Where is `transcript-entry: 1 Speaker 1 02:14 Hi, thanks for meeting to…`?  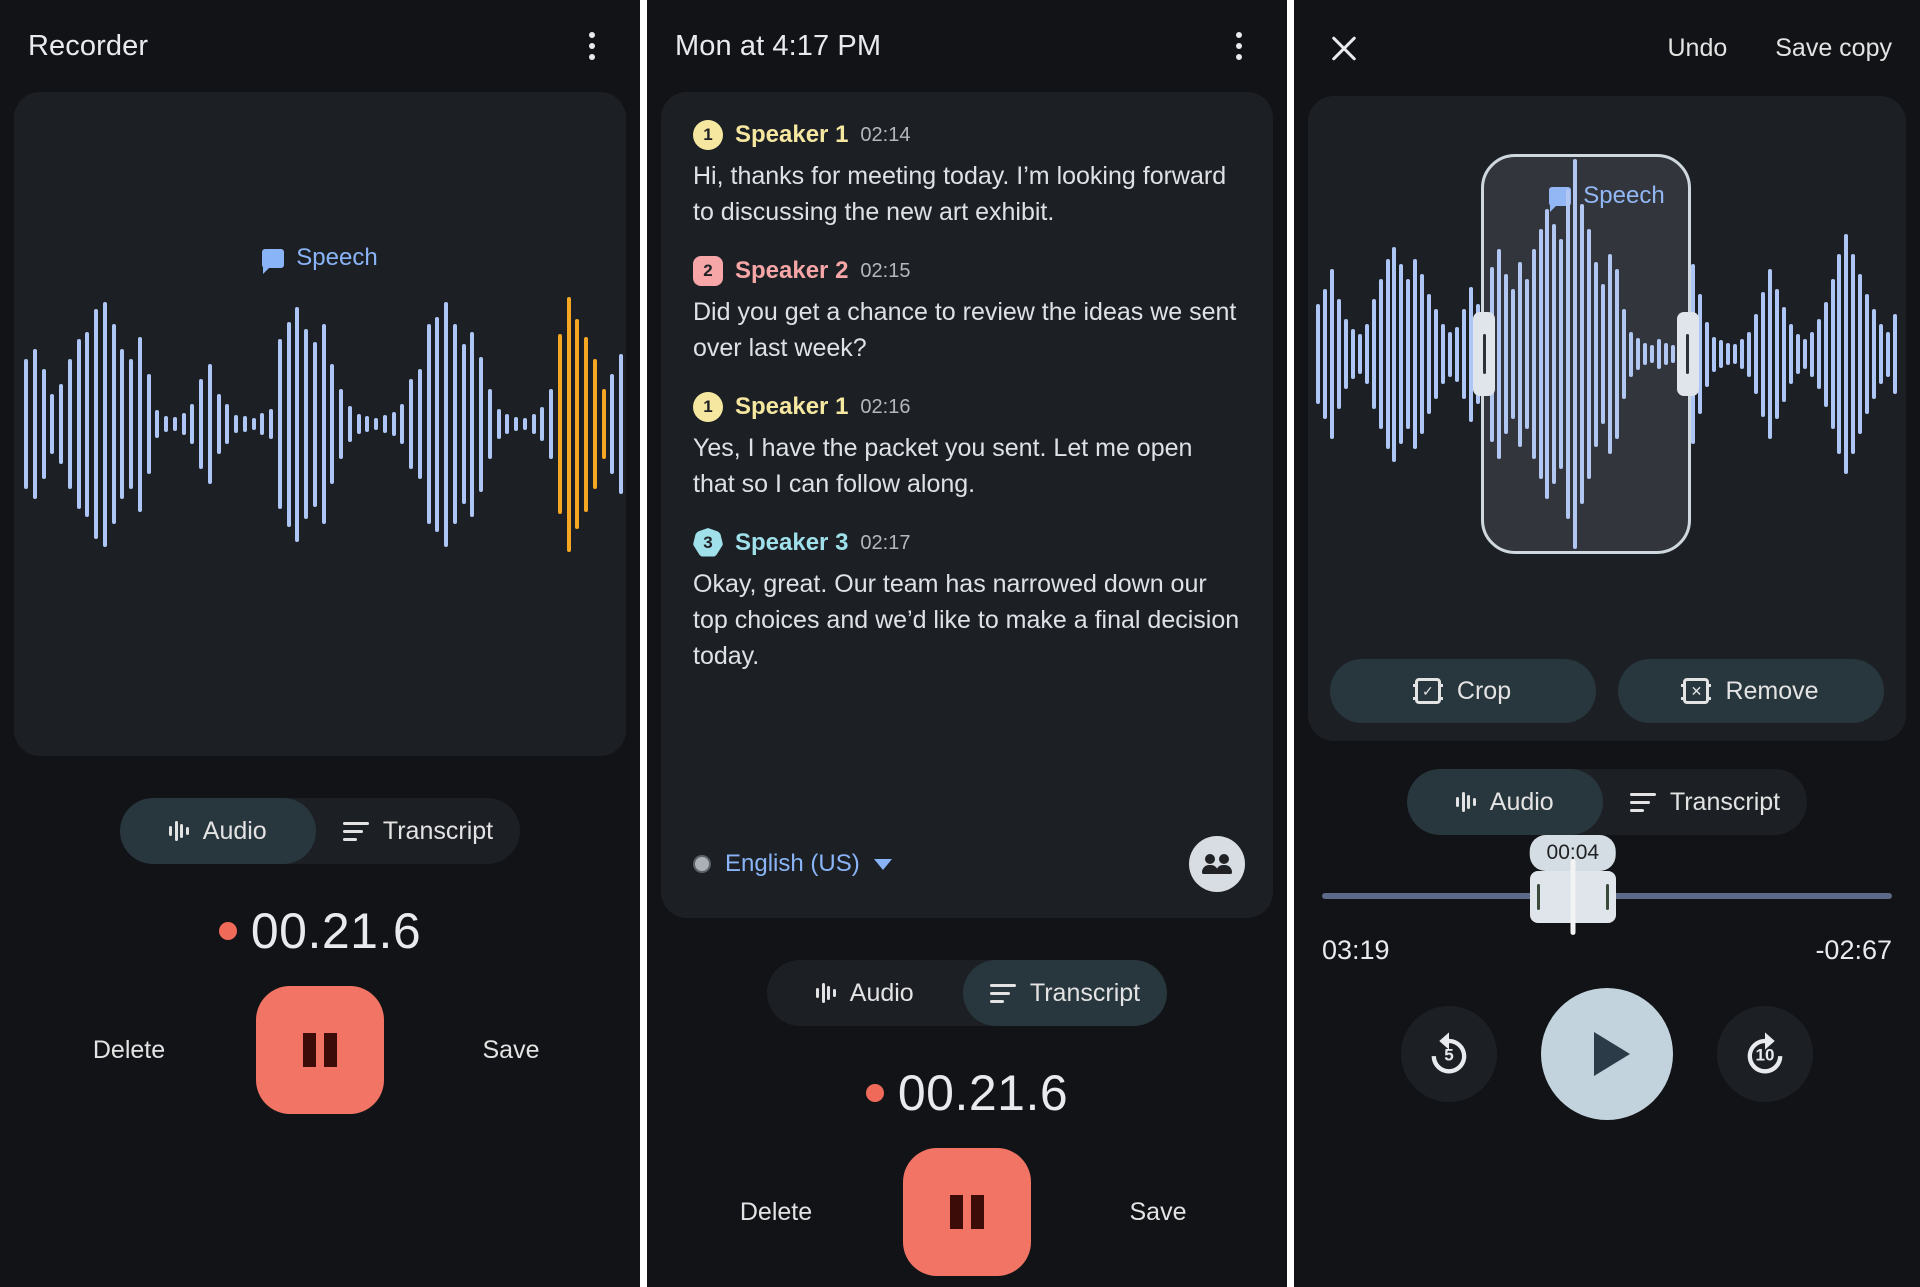 transcript-entry: 1 Speaker 1 02:14 Hi, thanks for meeting to… is located at coordinates (967, 175).